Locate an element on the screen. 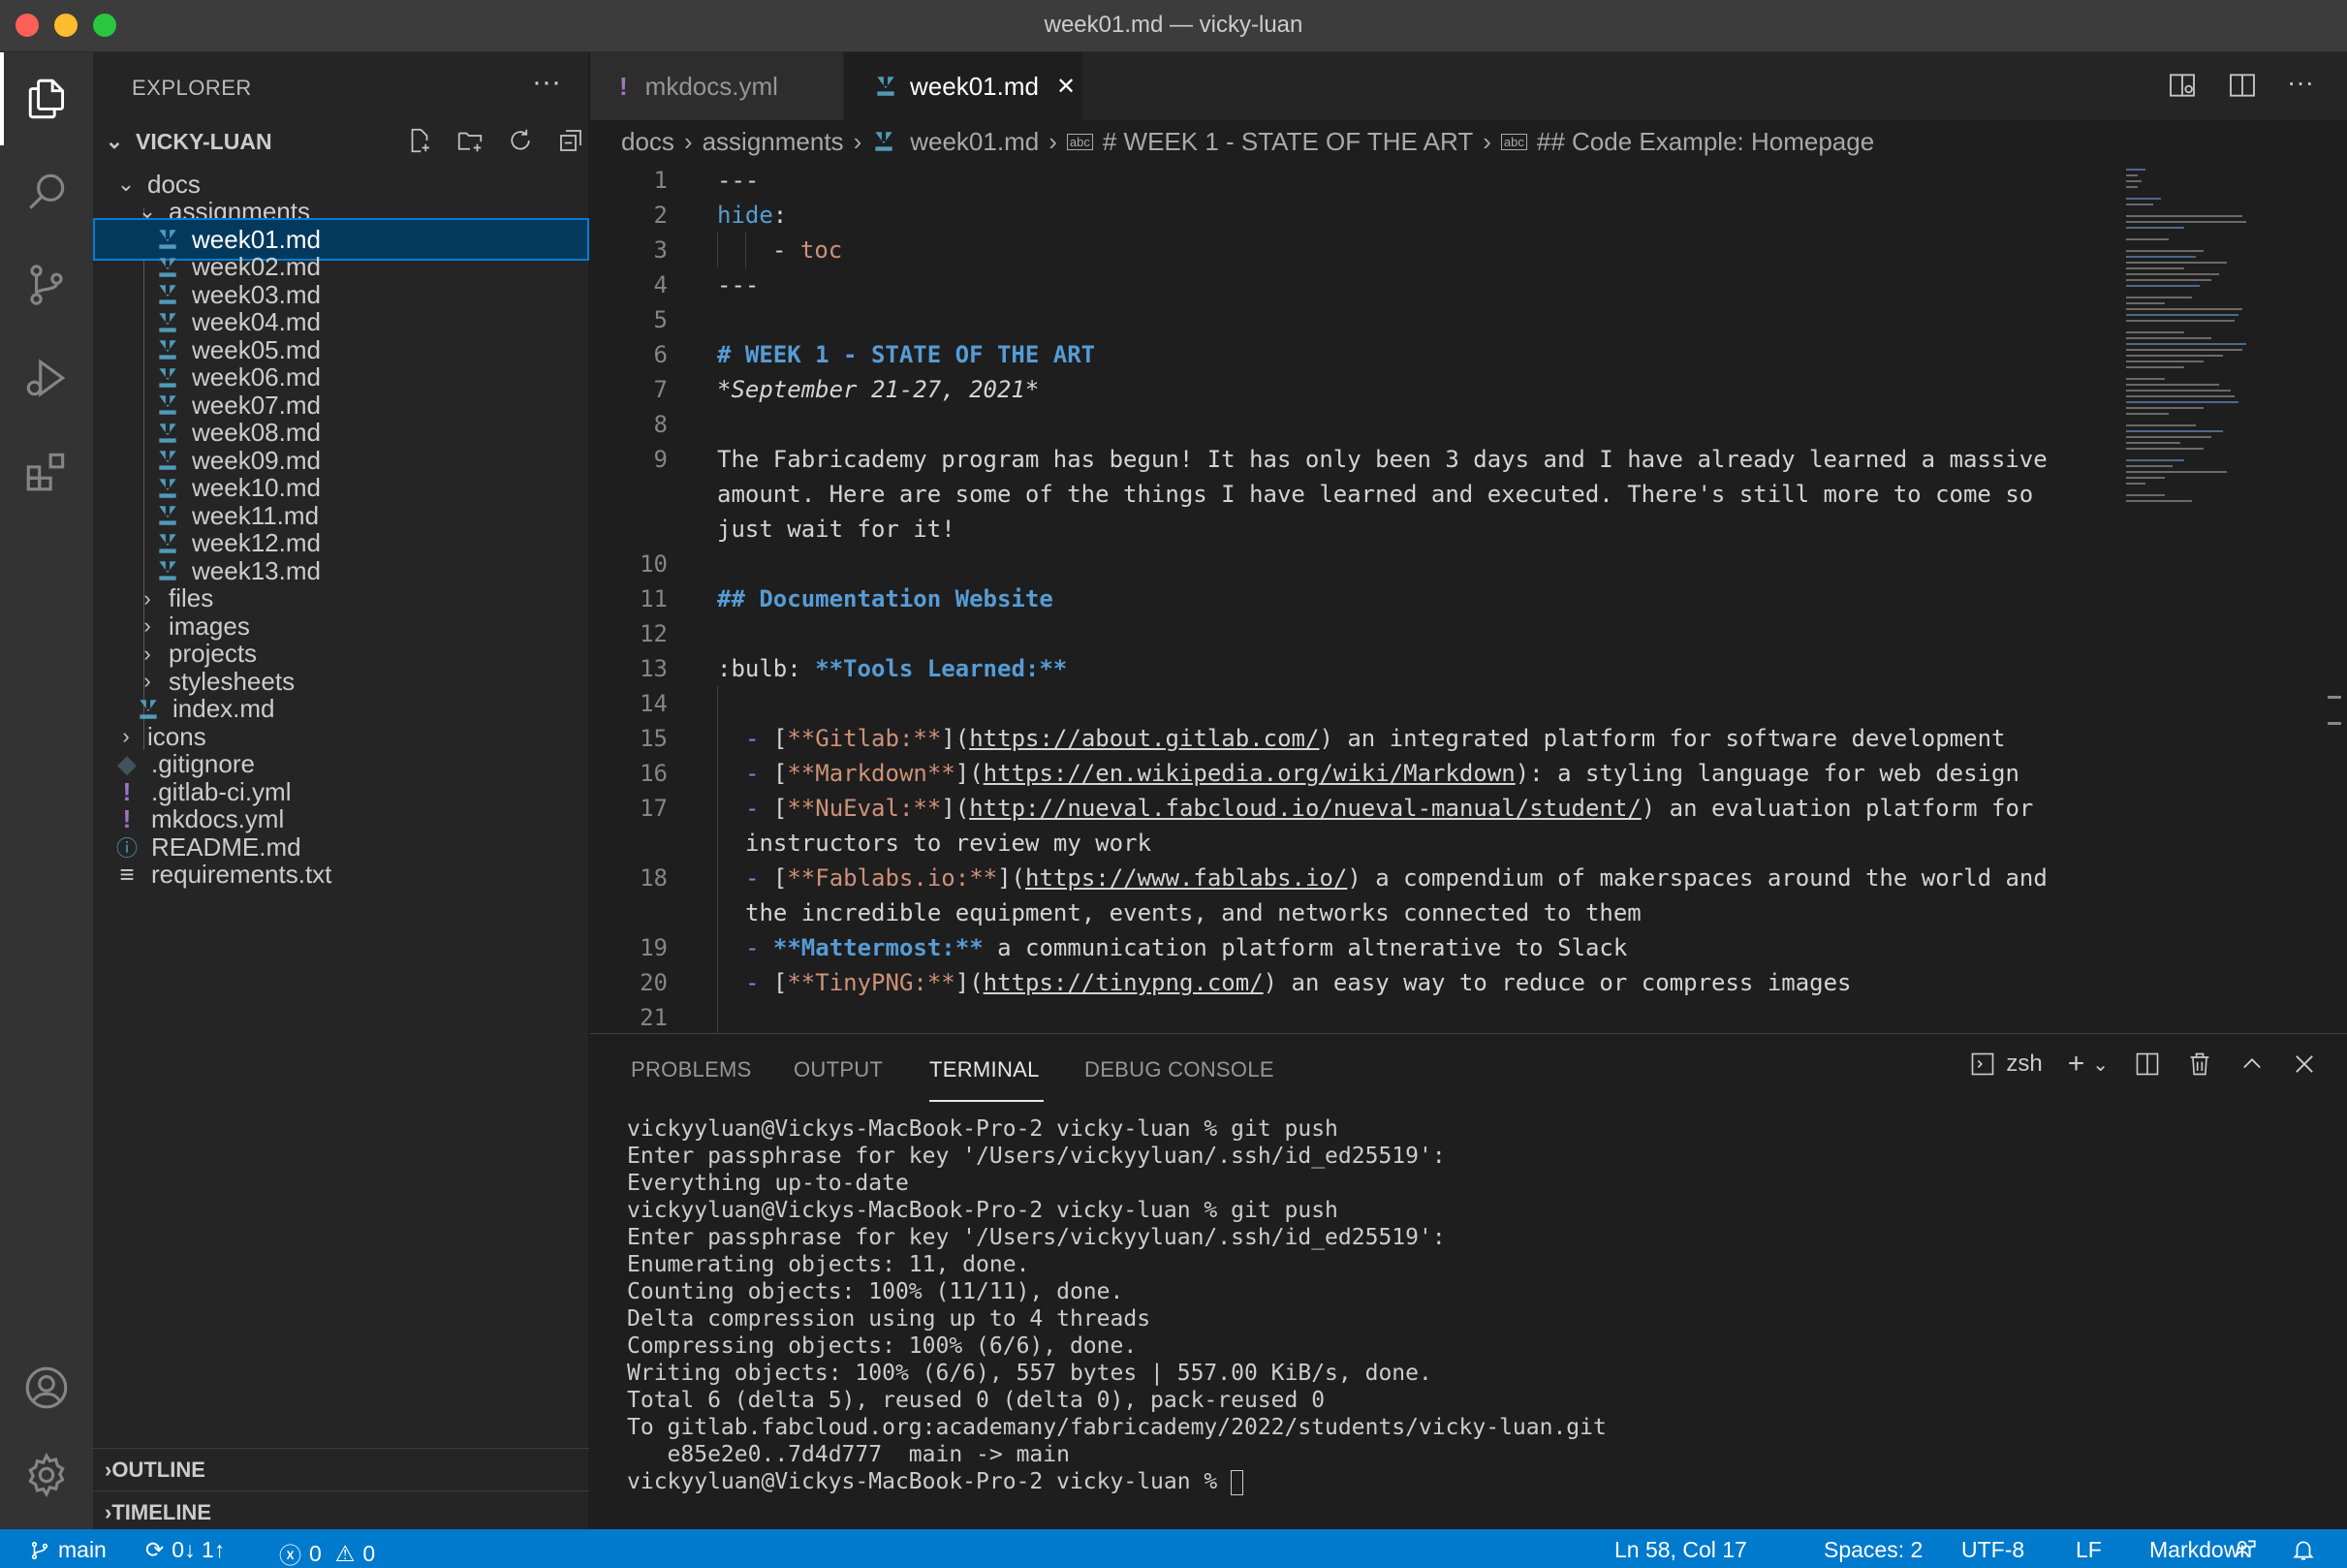 The height and width of the screenshot is (1568, 2347). more-actions-icon: ··· is located at coordinates (2300, 85).